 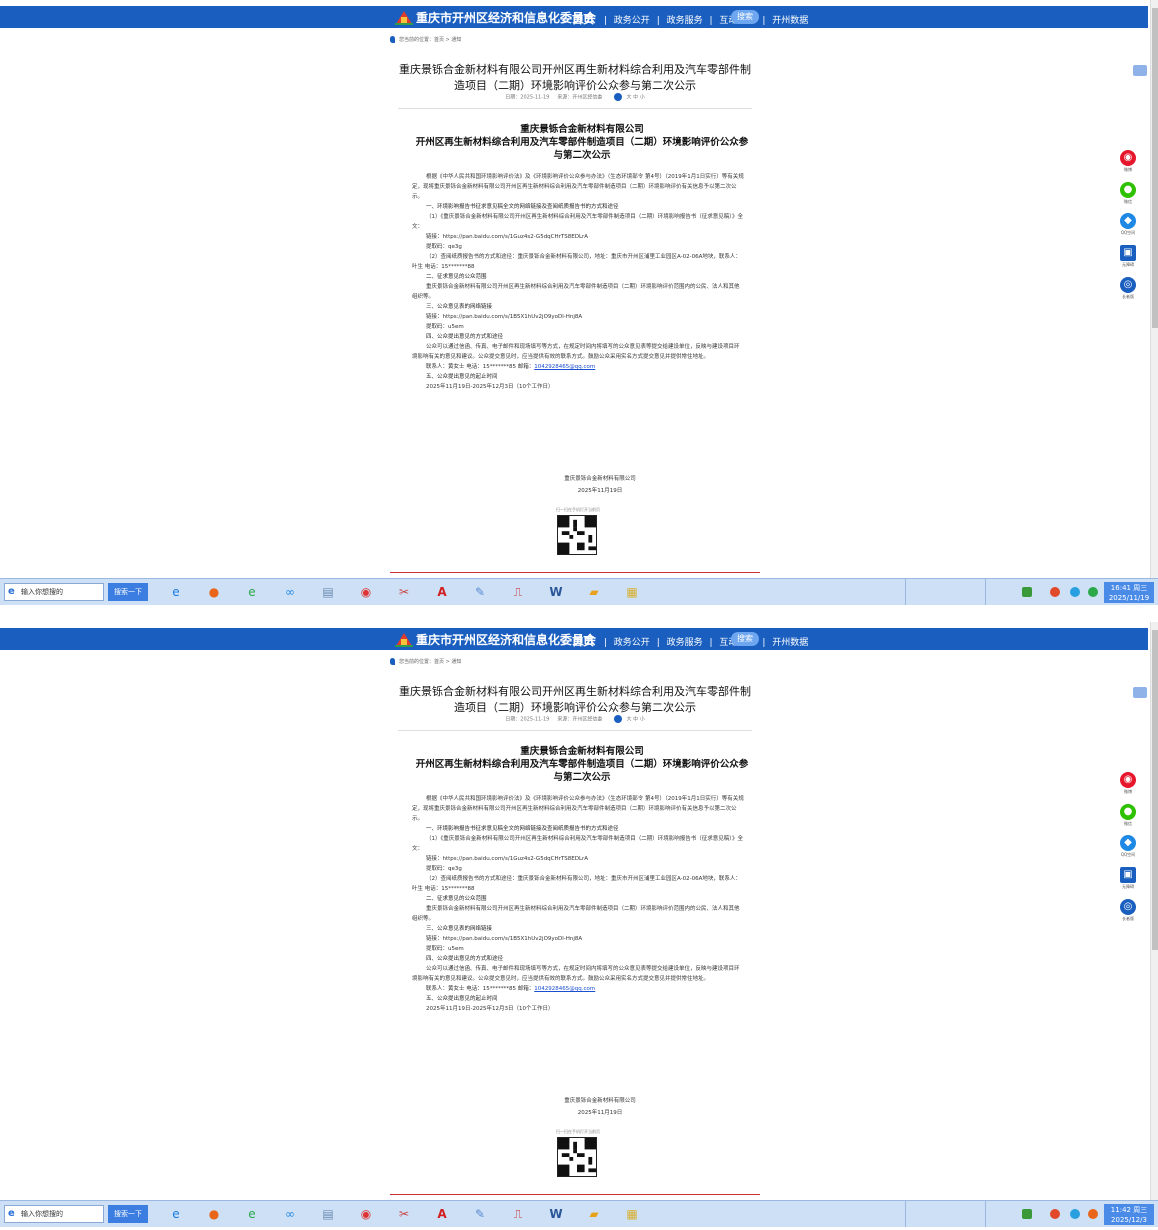 What do you see at coordinates (1129, 592) in the screenshot?
I see `system-clock: 16:41 周三 2025/11/19` at bounding box center [1129, 592].